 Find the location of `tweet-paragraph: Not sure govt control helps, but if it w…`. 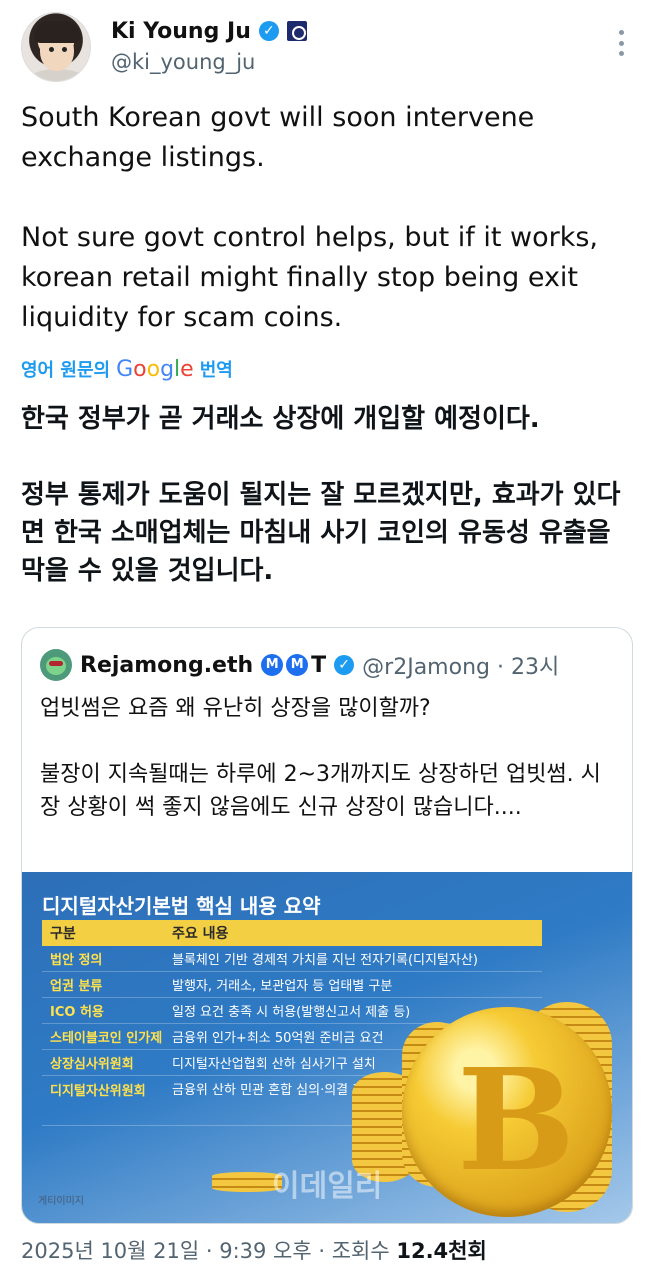

tweet-paragraph: Not sure govt control helps, but if it w… is located at coordinates (310, 277).